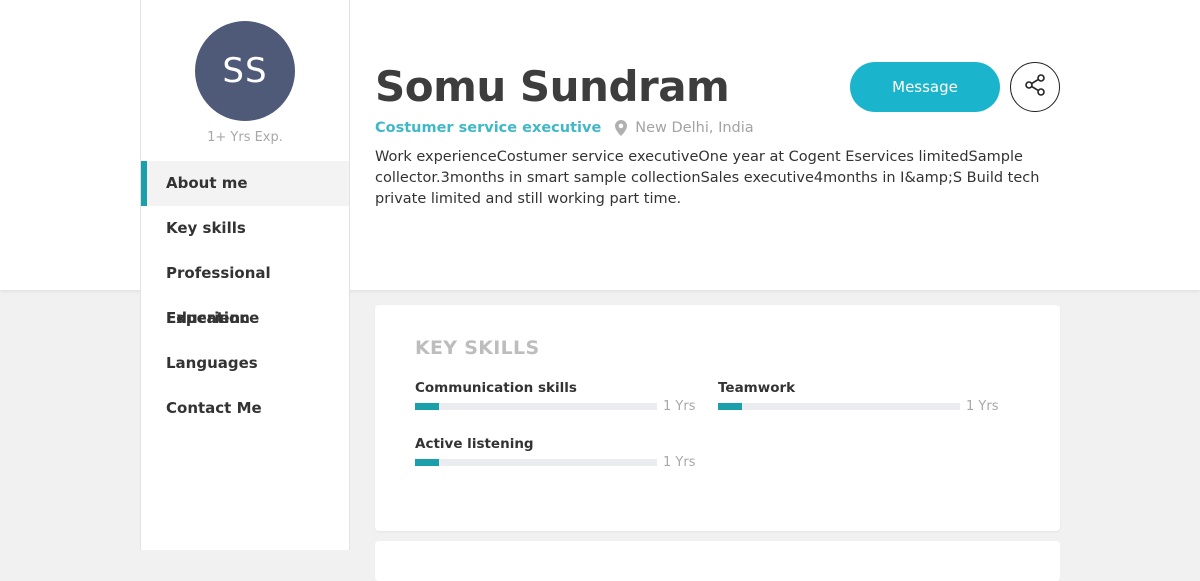 The height and width of the screenshot is (581, 1200). Describe the element at coordinates (245, 71) in the screenshot. I see `avatar: SS` at that location.